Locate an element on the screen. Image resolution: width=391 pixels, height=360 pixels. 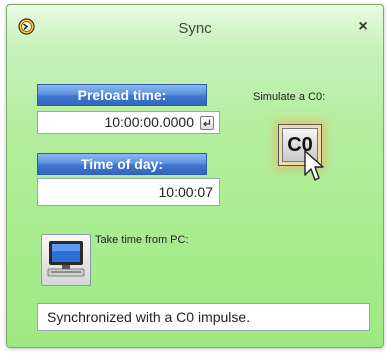
simulate-c0-label: Simulate a C0: is located at coordinates (289, 97).